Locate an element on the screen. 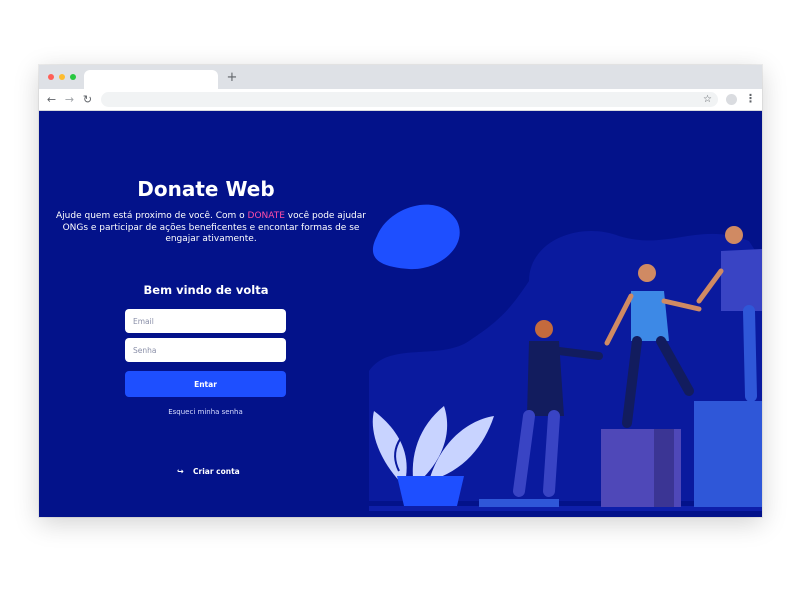  reload-icon: ↻ is located at coordinates (87, 99).